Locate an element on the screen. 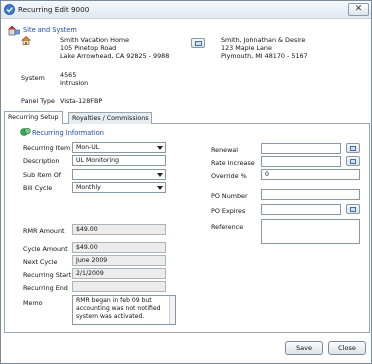 The width and height of the screenshot is (372, 364). reference-textarea is located at coordinates (310, 231).